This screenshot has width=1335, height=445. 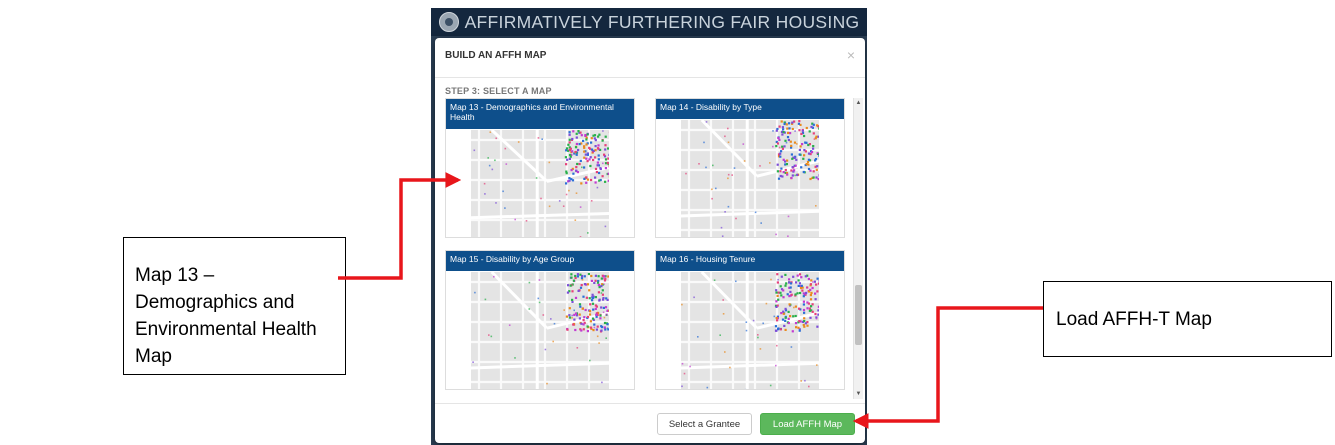 What do you see at coordinates (947, 367) in the screenshot?
I see `load-map-arrow` at bounding box center [947, 367].